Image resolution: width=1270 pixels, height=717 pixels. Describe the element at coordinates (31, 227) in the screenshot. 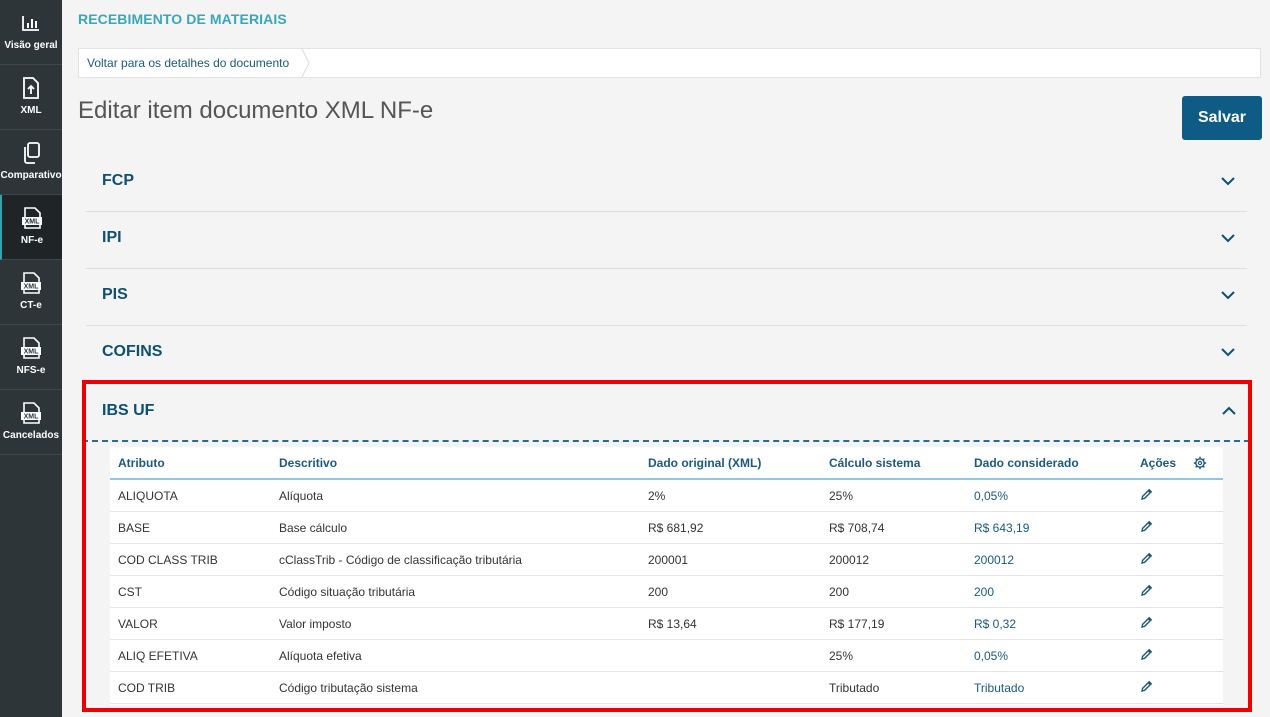

I see `sidebar-item-nf-e: XML NF-e` at that location.